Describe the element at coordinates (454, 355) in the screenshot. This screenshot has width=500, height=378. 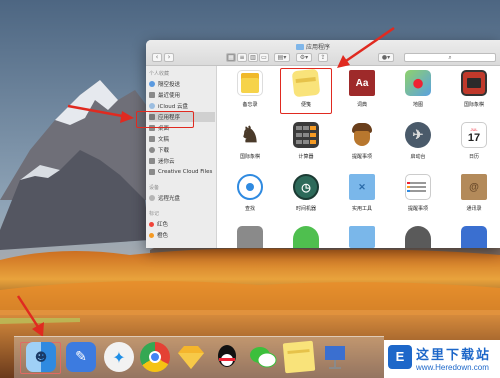
I see `watermark-name: 这里下载站` at that location.